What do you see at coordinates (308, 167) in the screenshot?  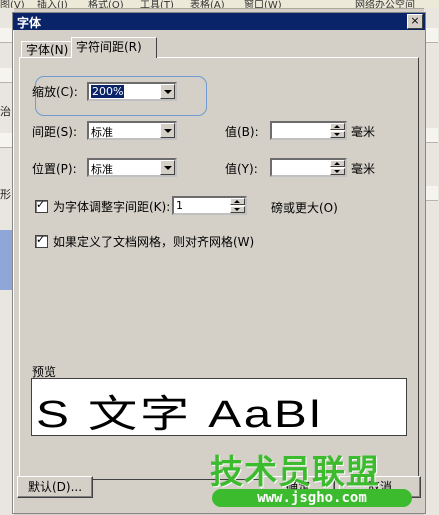 I see `position-by-spinner` at bounding box center [308, 167].